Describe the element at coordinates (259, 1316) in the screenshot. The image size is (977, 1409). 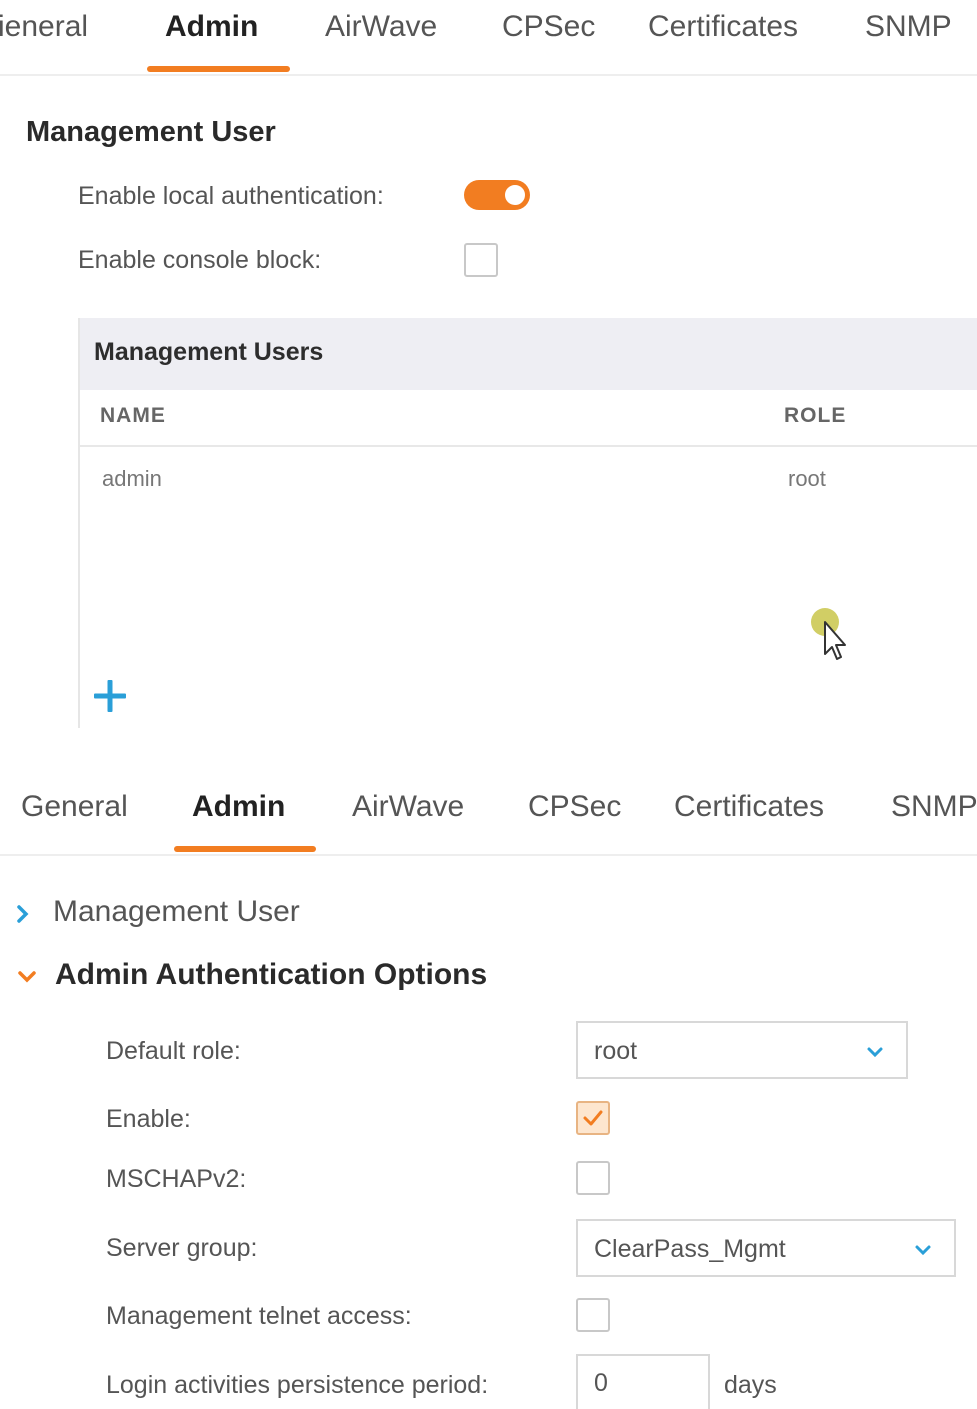
I see `telnet-access-label: Management telnet access:` at that location.